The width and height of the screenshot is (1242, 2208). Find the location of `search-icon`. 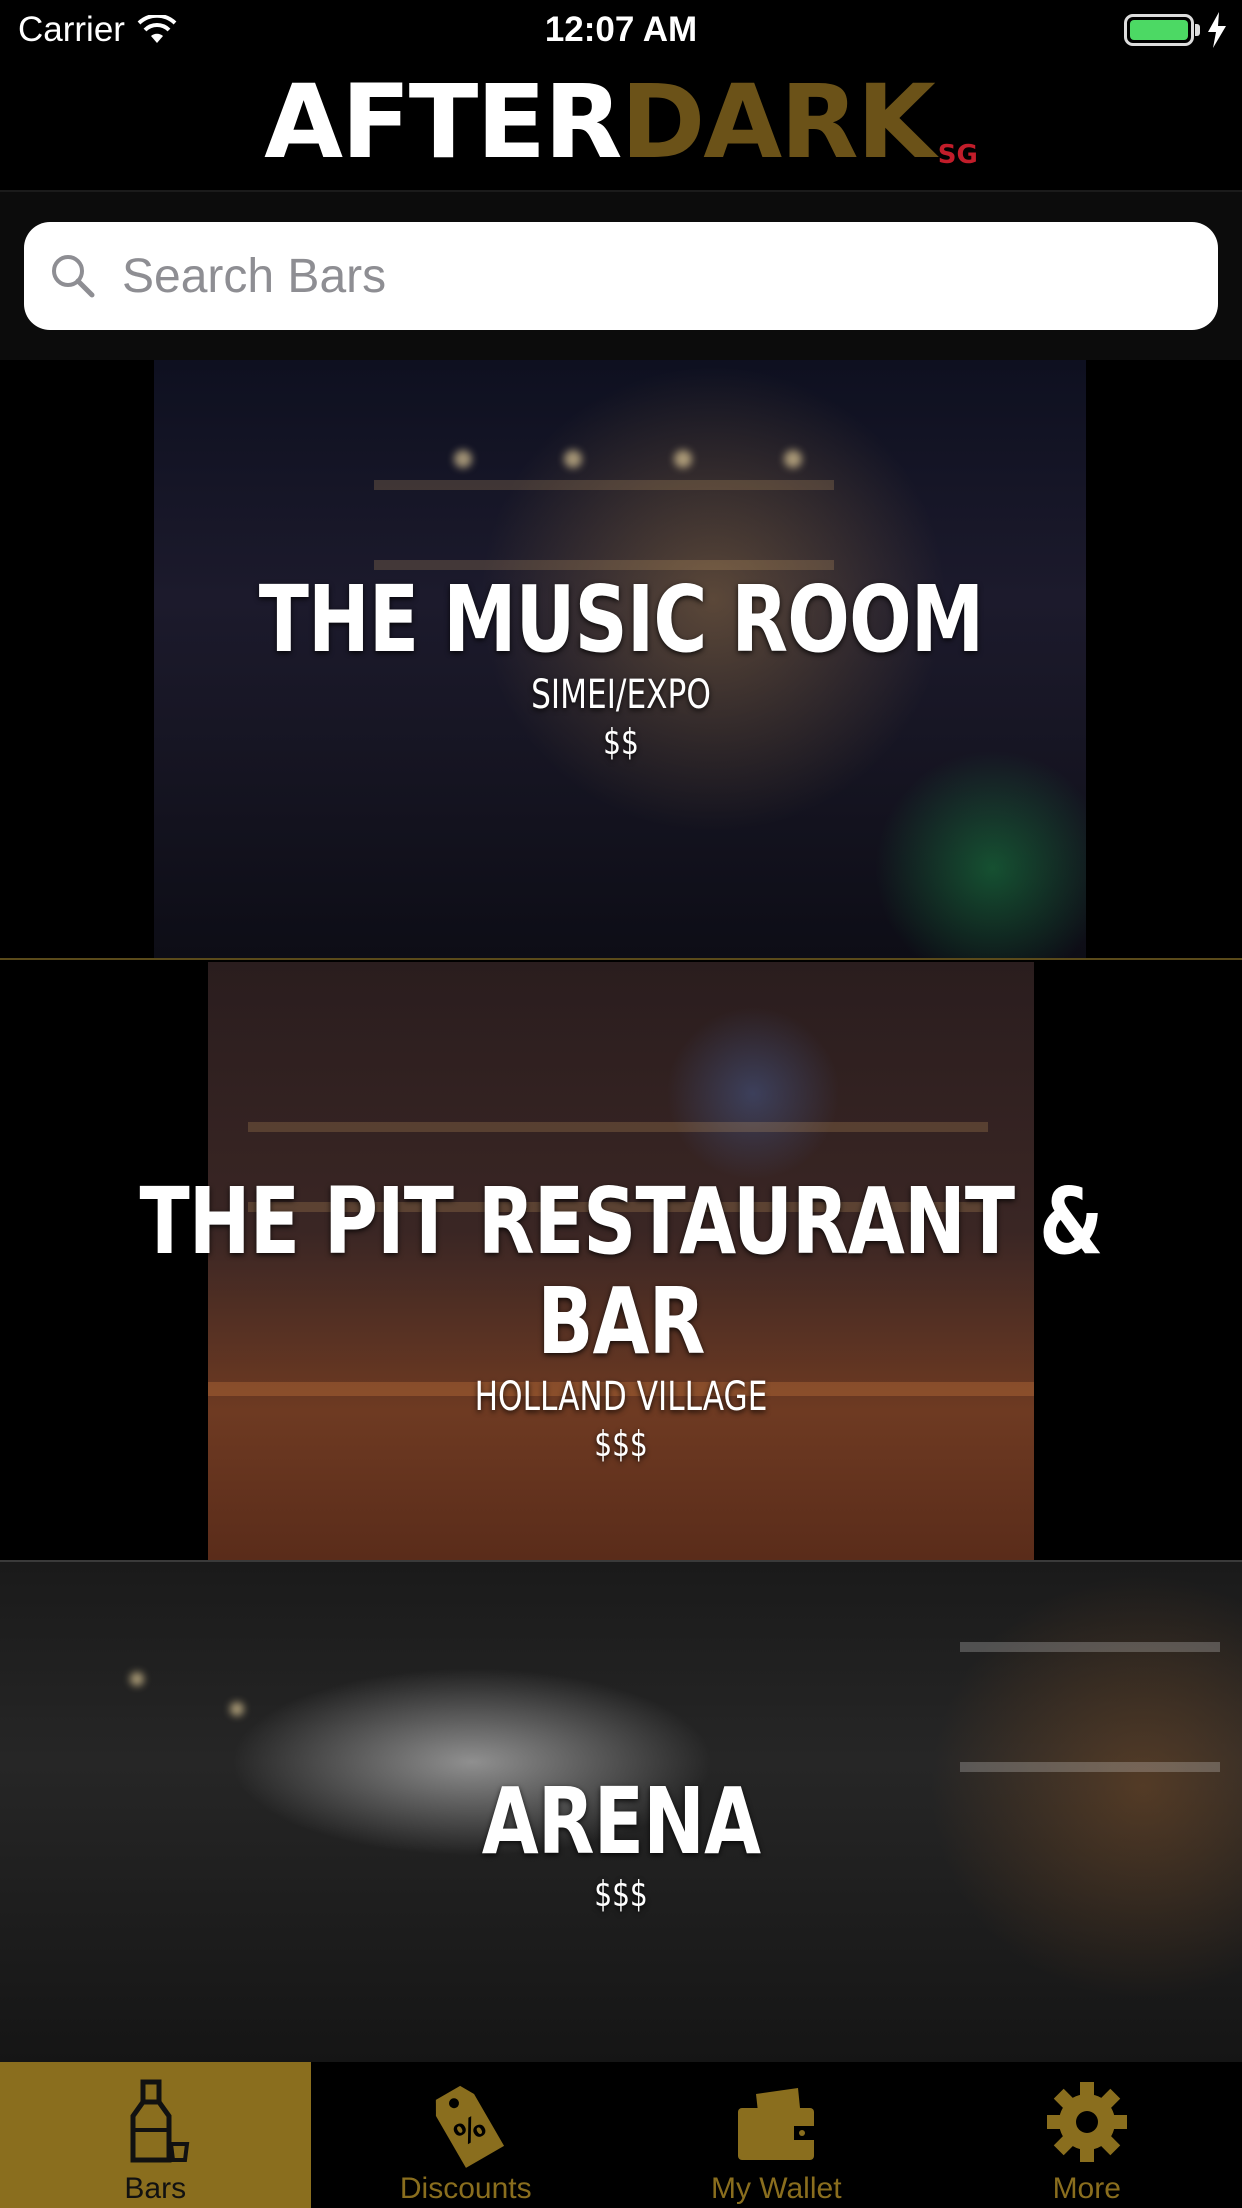

search-icon is located at coordinates (73, 276).